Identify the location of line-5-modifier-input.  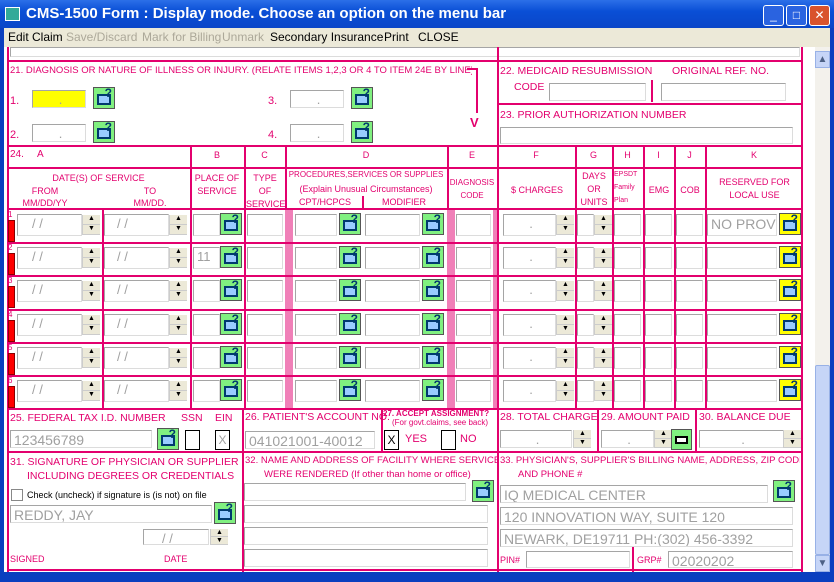
(392, 357).